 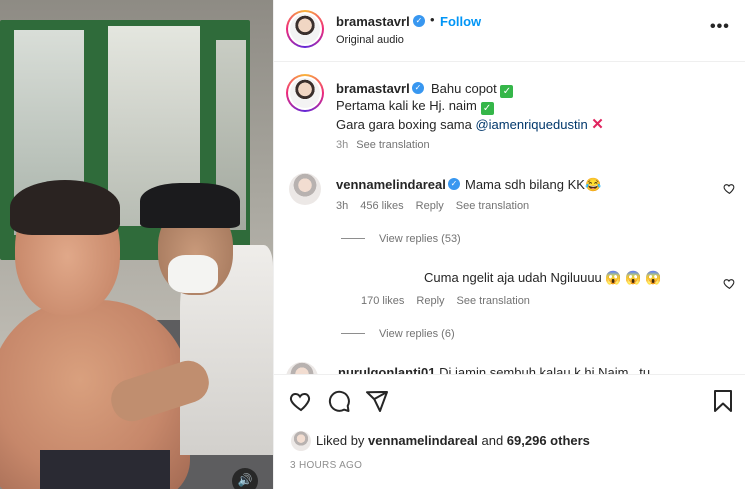 What do you see at coordinates (342, 440) in the screenshot?
I see `liked-prefix: Liked by` at bounding box center [342, 440].